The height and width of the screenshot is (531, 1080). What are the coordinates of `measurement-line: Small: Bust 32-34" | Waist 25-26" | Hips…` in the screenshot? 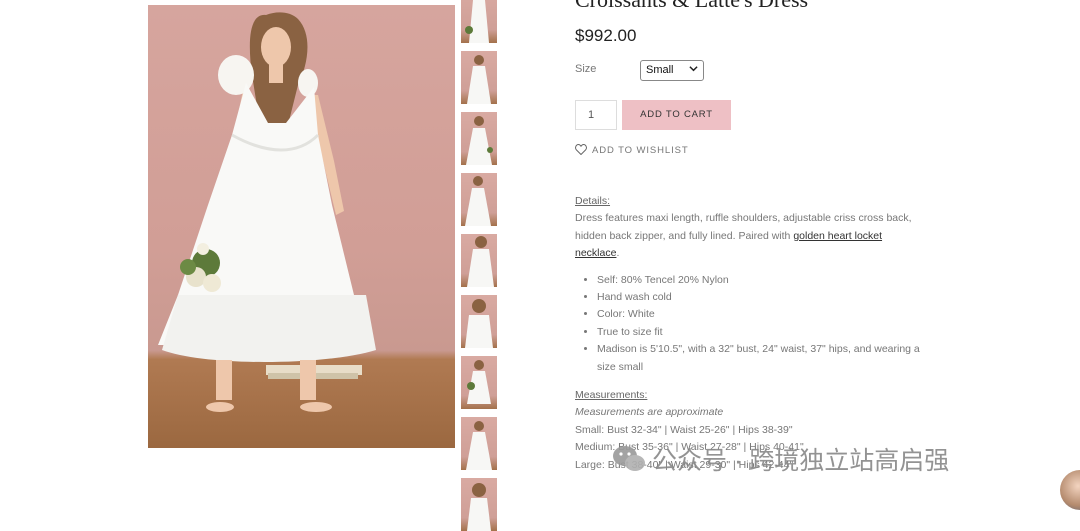 It's located at (684, 429).